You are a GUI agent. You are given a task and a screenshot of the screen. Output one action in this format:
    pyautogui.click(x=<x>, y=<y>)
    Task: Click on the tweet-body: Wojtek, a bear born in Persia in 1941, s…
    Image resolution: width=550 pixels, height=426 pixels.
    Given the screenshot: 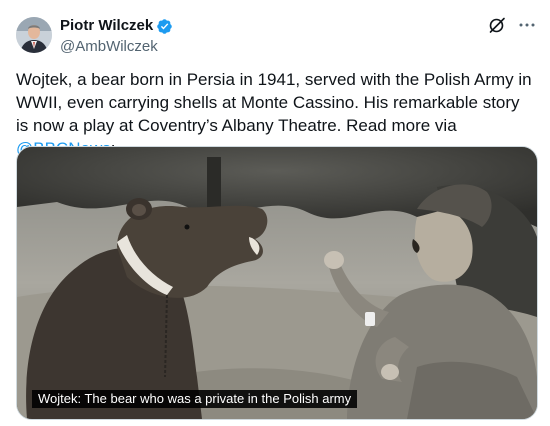 What is the action you would take?
    pyautogui.click(x=274, y=102)
    